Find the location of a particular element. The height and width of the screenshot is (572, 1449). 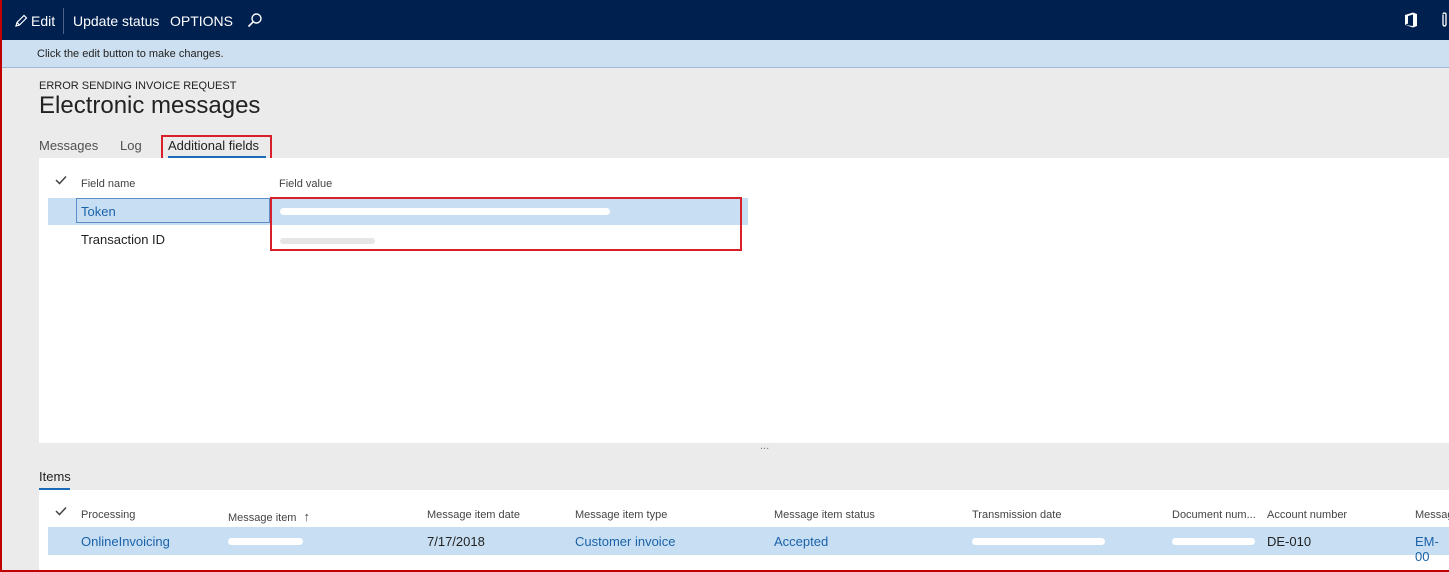

column-header-field-name: Field name is located at coordinates (108, 184).